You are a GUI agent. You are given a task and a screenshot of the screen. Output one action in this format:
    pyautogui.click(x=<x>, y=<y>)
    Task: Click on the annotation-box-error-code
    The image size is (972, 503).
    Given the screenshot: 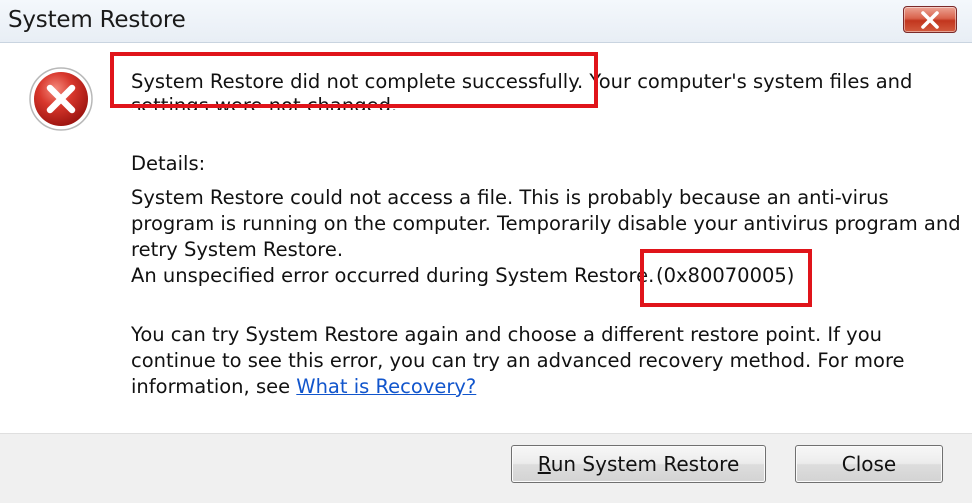 What is the action you would take?
    pyautogui.click(x=726, y=278)
    